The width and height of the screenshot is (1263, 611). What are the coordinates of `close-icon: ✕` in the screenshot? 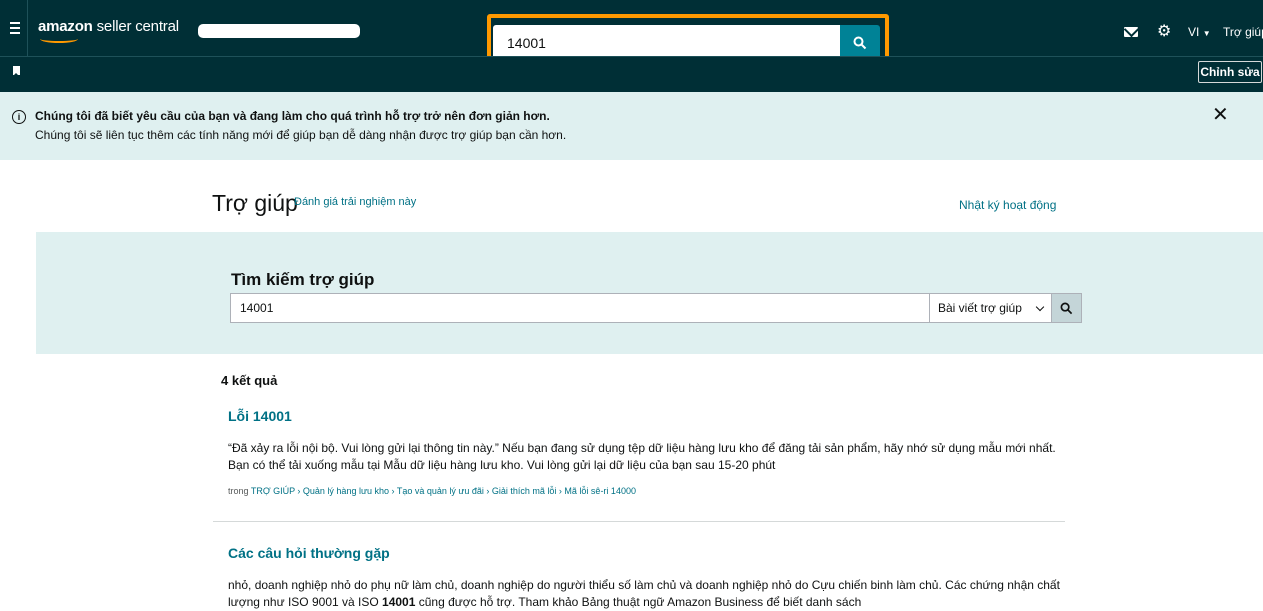 It's located at (1220, 115).